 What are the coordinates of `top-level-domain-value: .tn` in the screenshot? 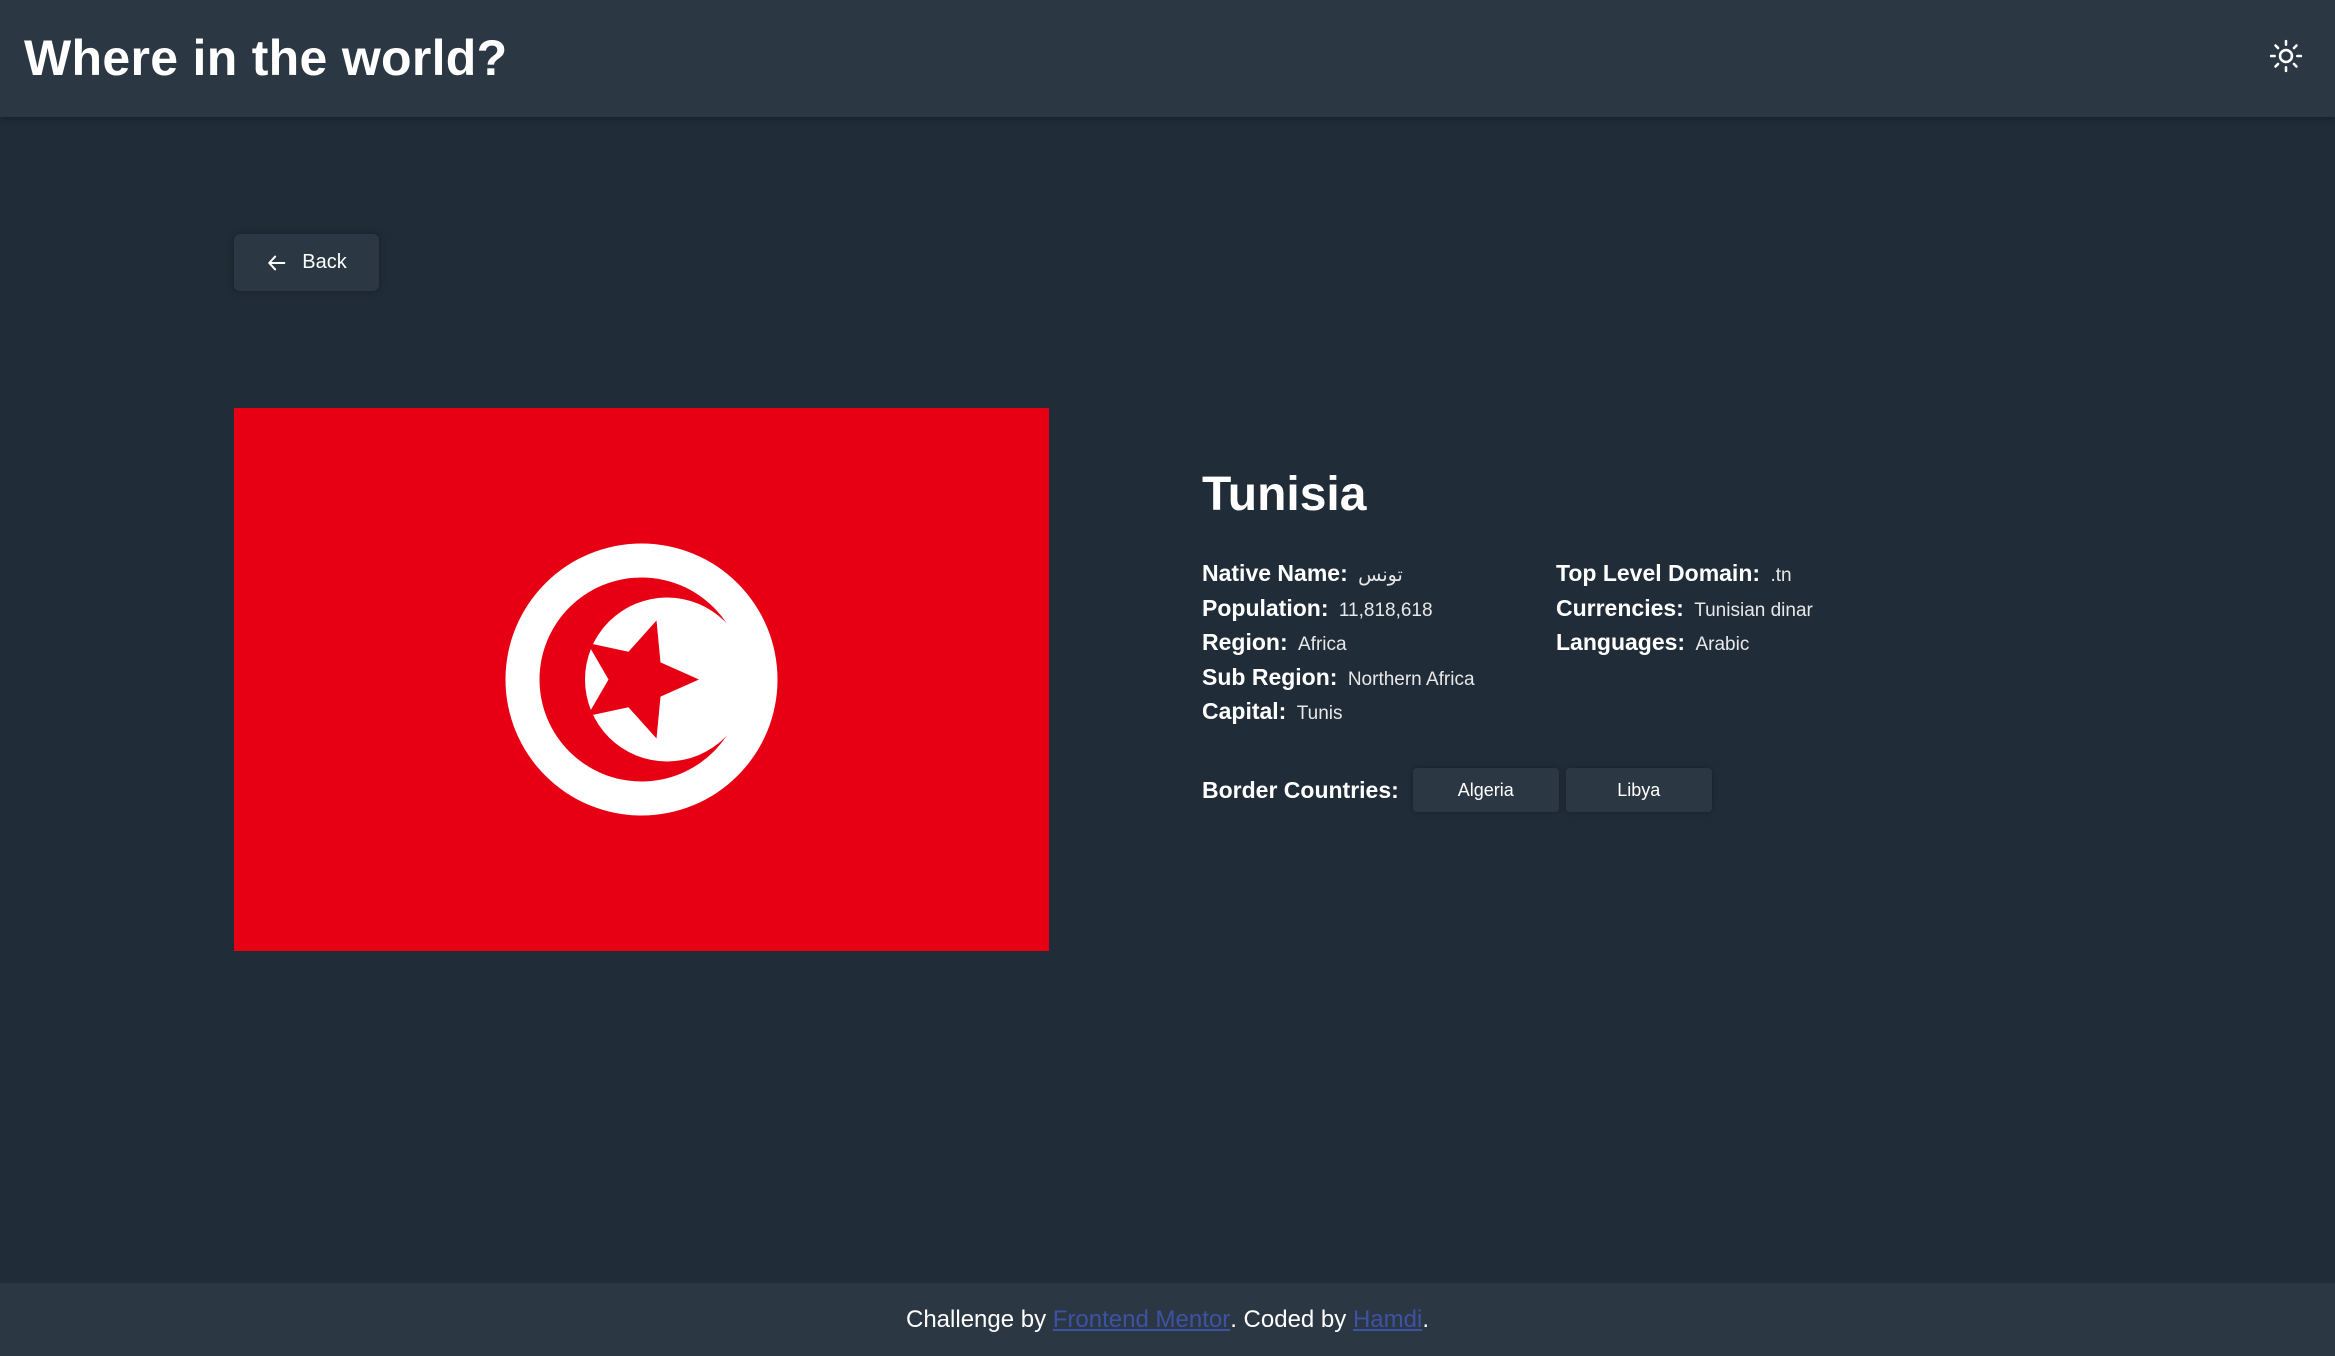 It's located at (1781, 575).